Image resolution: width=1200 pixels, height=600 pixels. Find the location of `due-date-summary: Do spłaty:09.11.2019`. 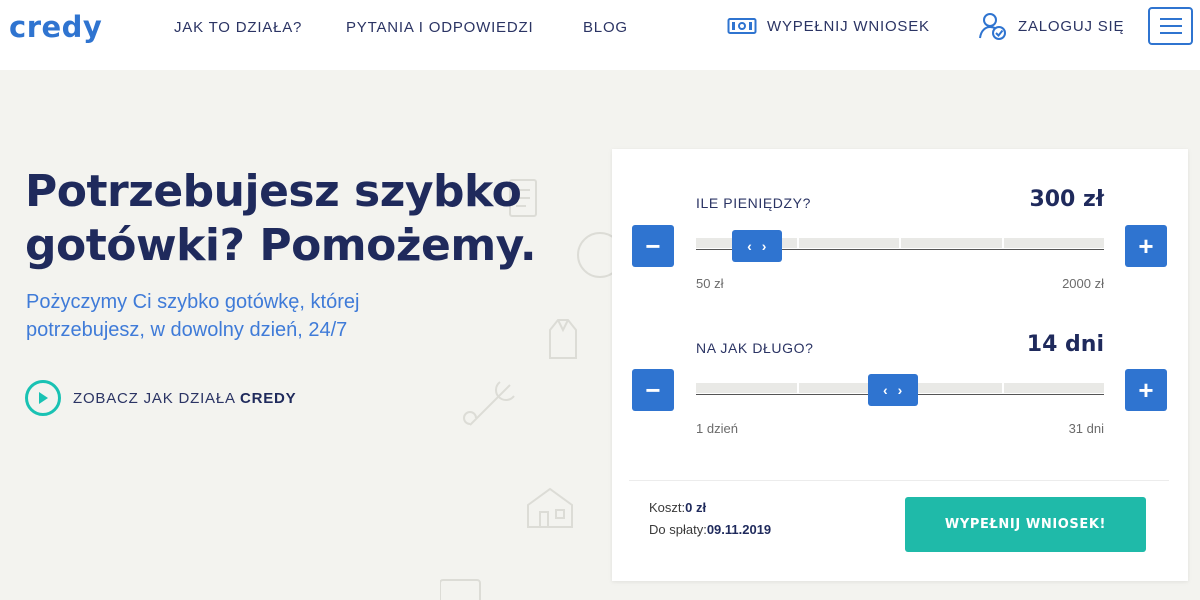

due-date-summary: Do spłaty:09.11.2019 is located at coordinates (710, 529).